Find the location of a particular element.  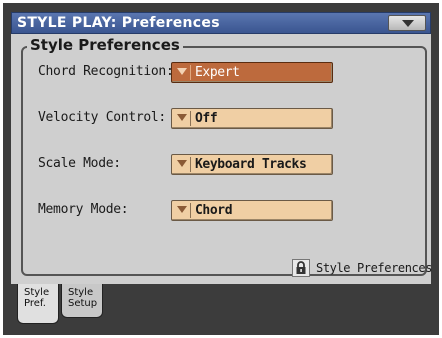

title-bar: STYLE PLAY: Preferences is located at coordinates (221, 23).